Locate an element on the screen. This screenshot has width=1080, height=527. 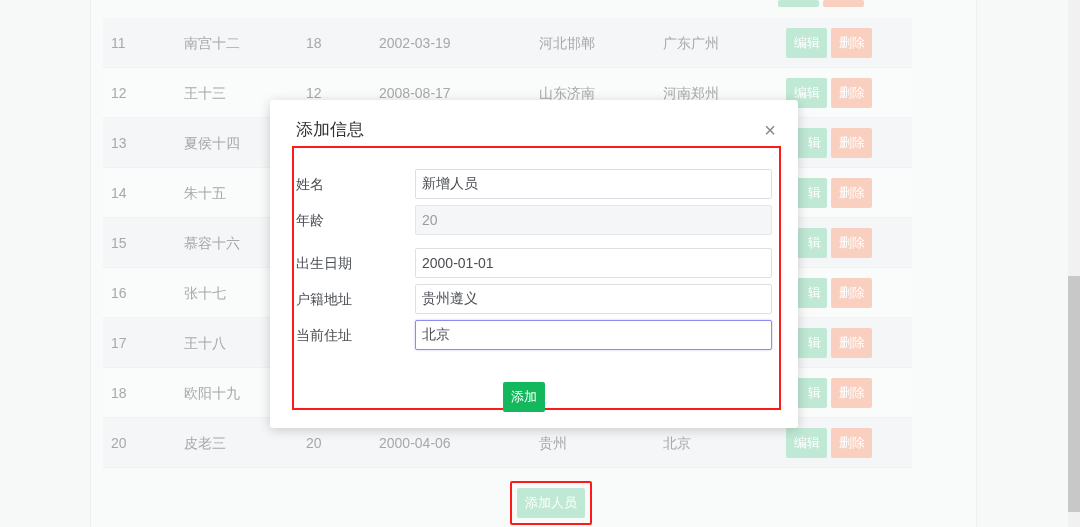
input-field: 新增人员 is located at coordinates (593, 184).